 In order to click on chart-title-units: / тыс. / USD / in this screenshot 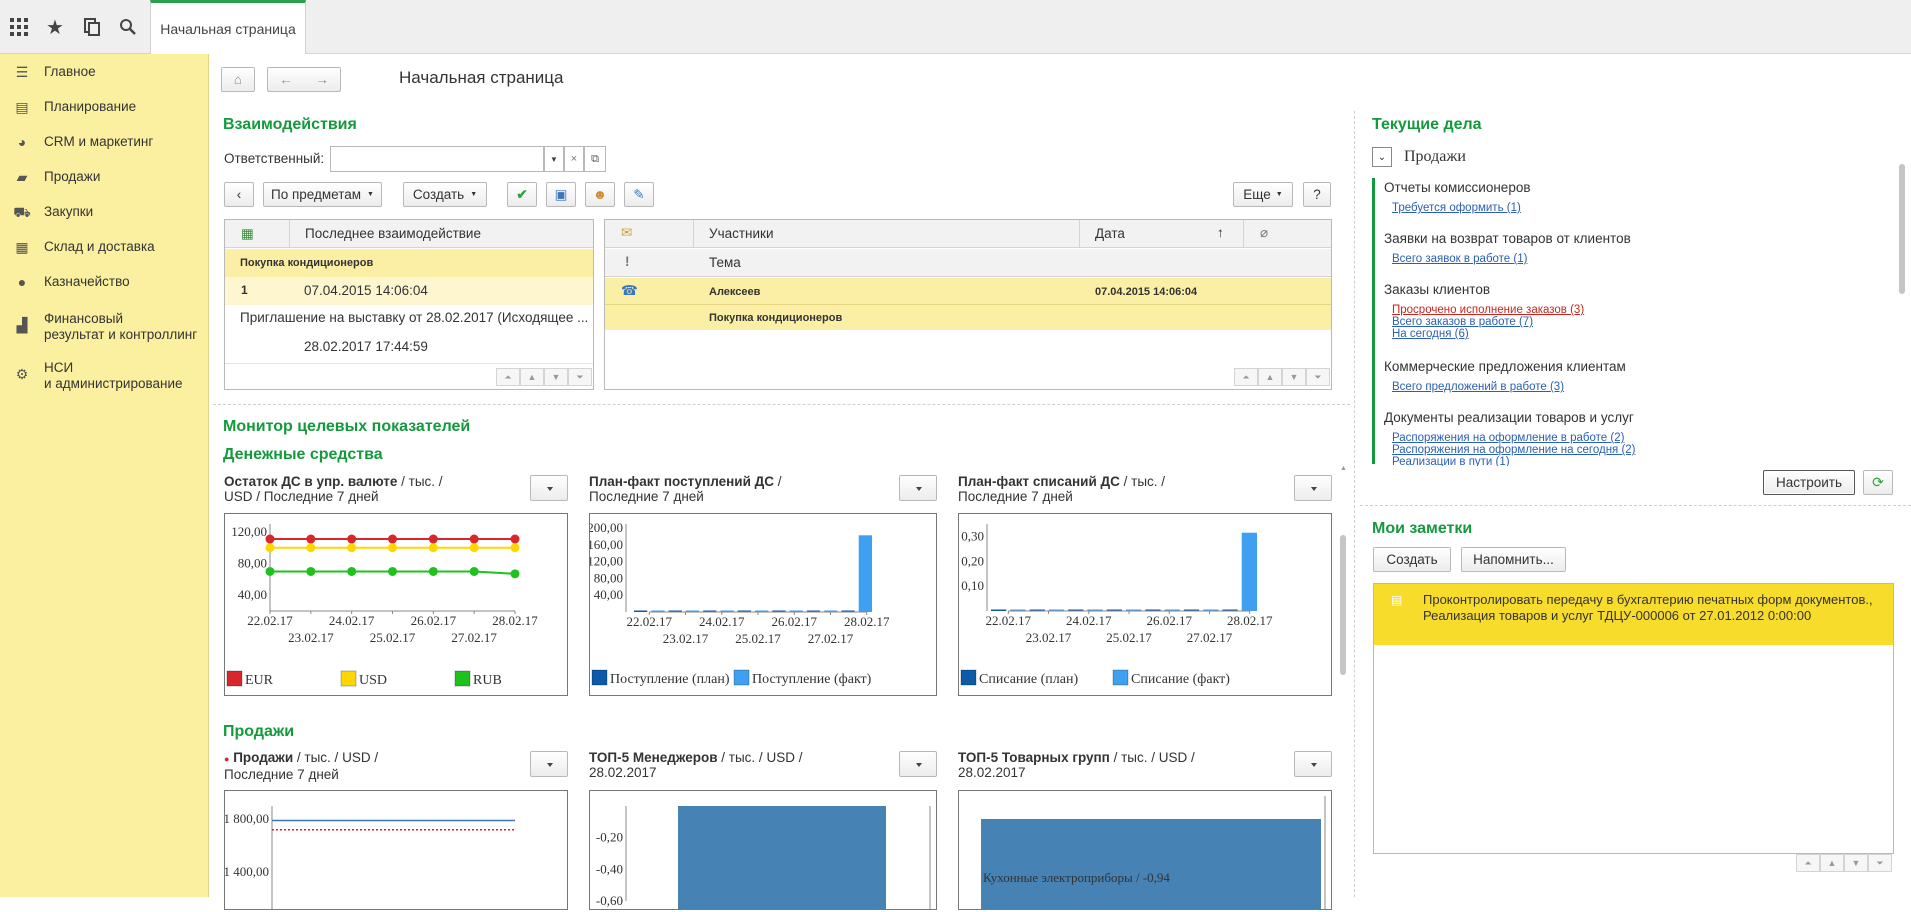, I will do `click(1152, 757)`.